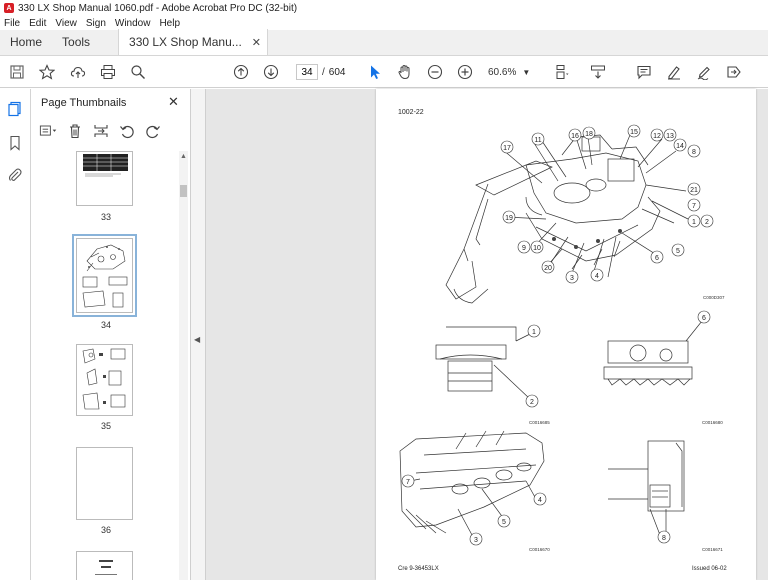 Image resolution: width=768 pixels, height=580 pixels. What do you see at coordinates (197, 339) in the screenshot?
I see `collapse-panel-icon: ◀` at bounding box center [197, 339].